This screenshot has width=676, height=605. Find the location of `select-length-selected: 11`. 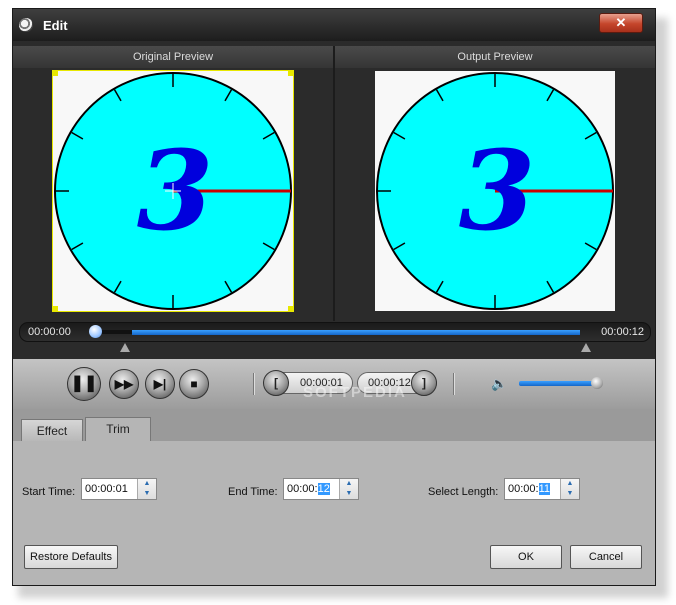

select-length-selected: 11 is located at coordinates (544, 489).